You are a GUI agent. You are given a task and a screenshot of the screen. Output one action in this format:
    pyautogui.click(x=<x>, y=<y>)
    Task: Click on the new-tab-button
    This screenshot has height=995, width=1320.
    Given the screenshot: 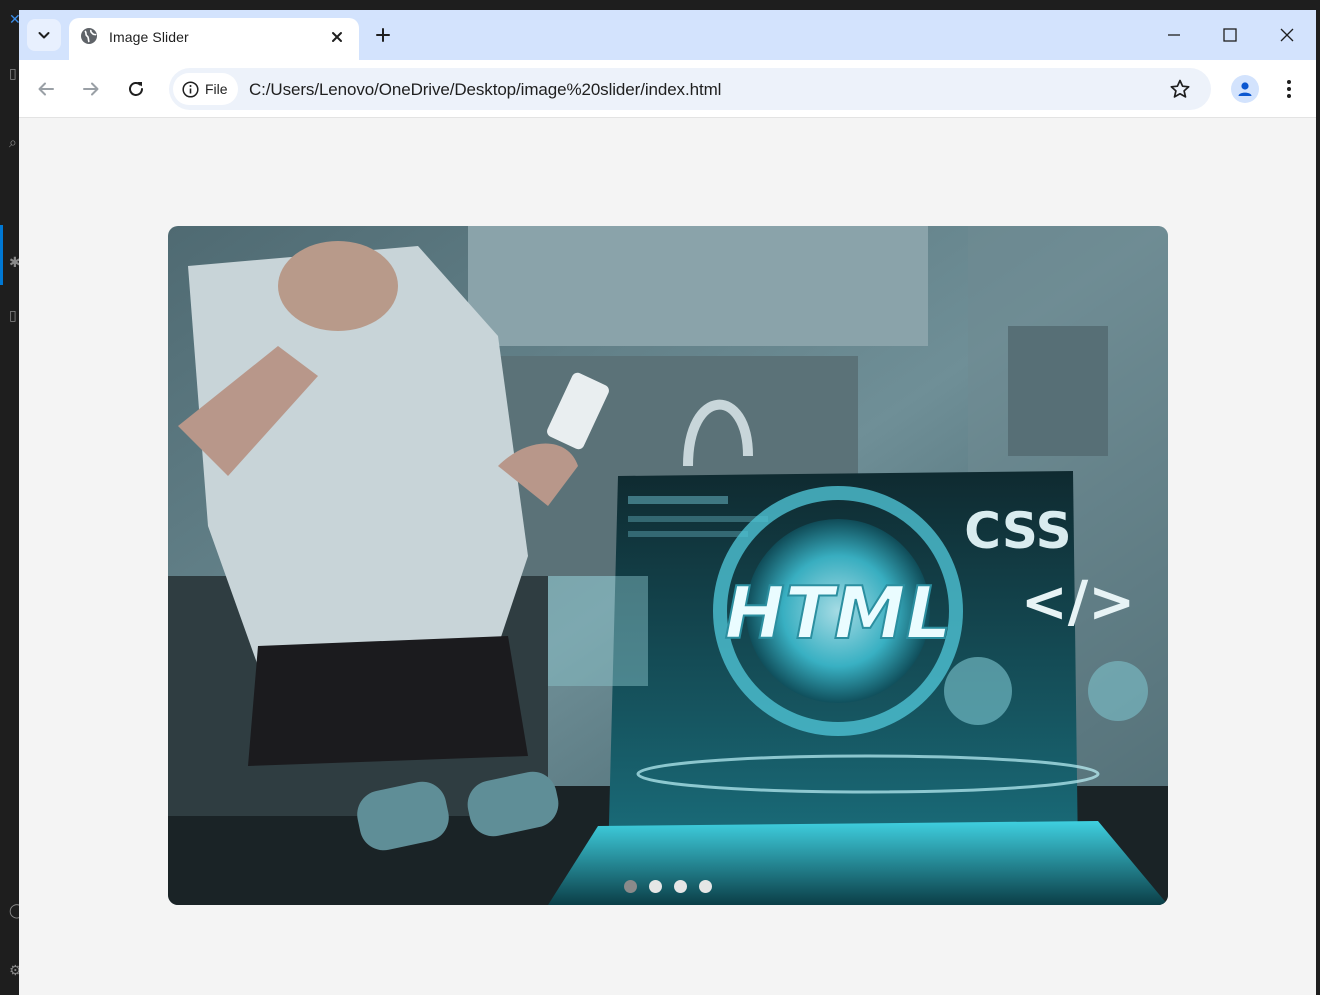 What is the action you would take?
    pyautogui.click(x=383, y=35)
    